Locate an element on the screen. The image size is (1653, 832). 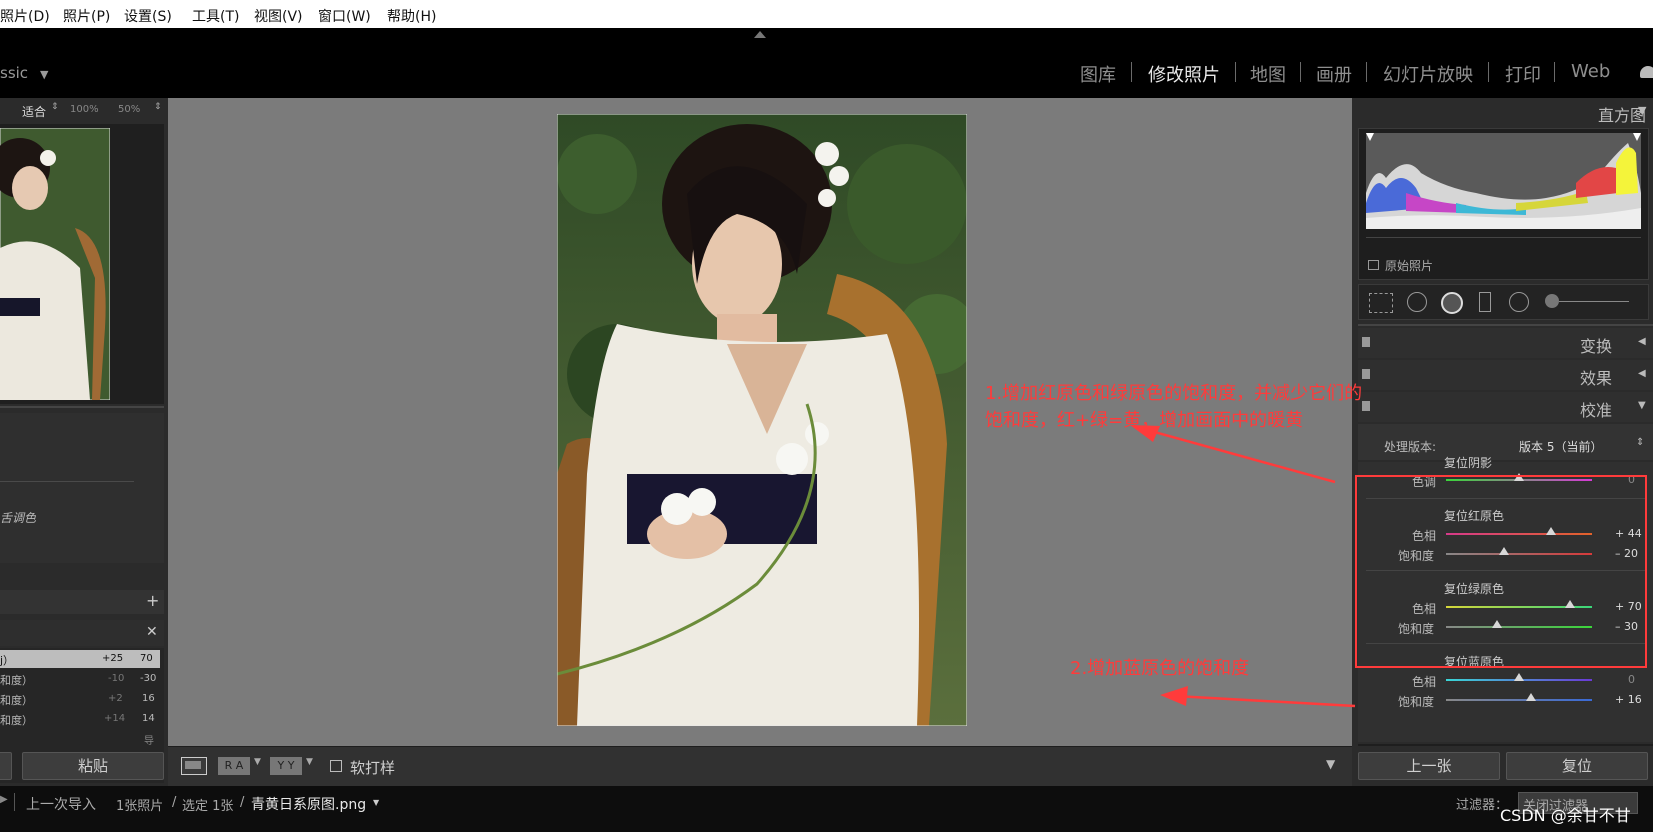
module-web: Web is located at coordinates (1590, 71).